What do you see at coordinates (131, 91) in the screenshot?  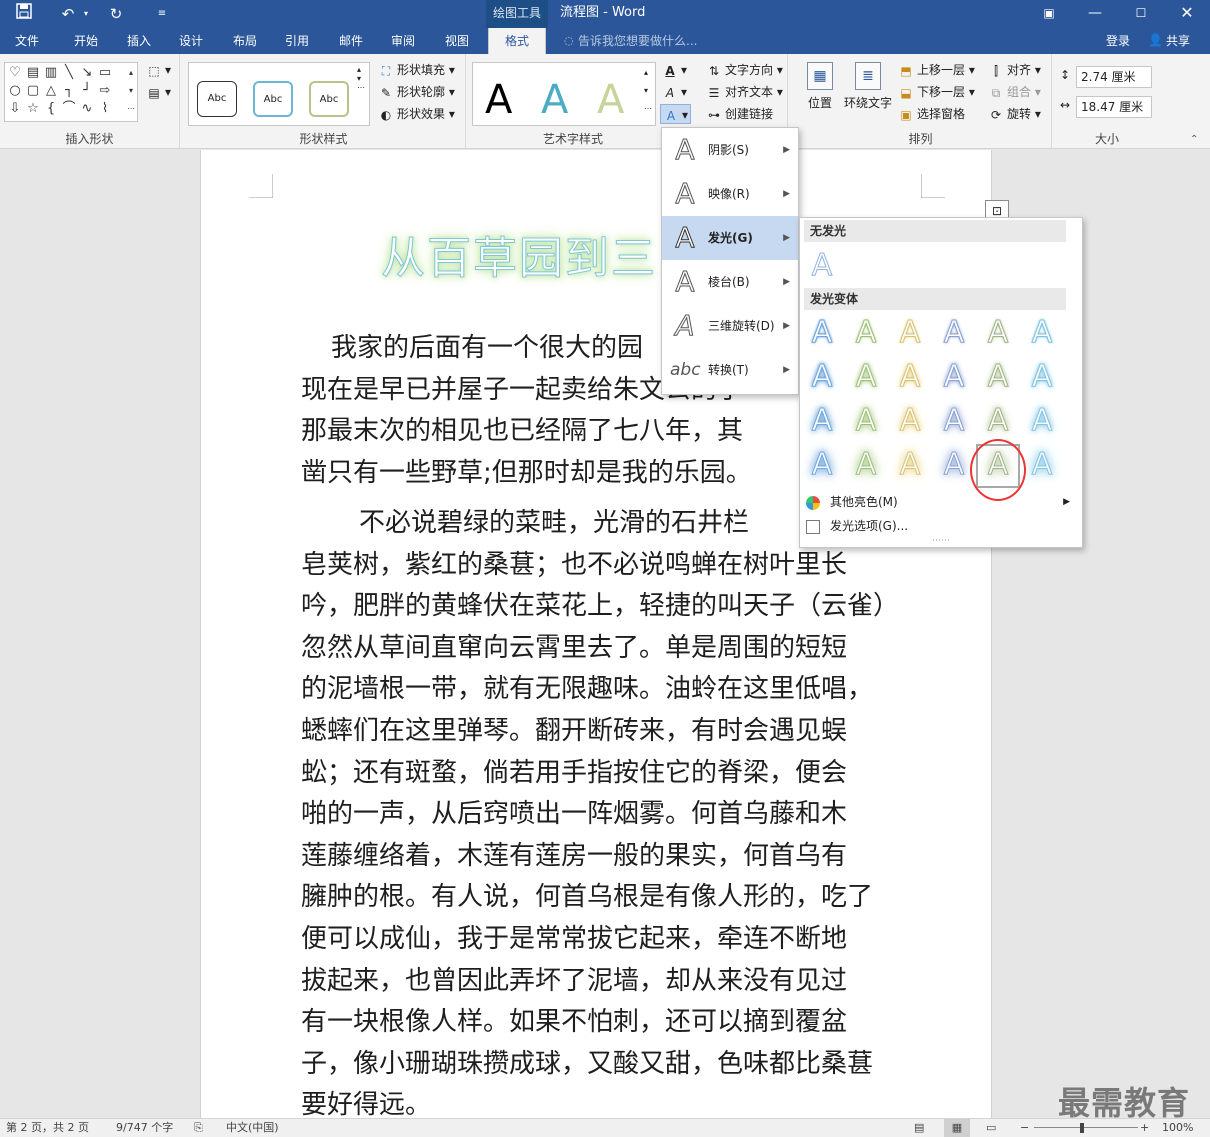 I see `gallery-down-icon: ▾` at bounding box center [131, 91].